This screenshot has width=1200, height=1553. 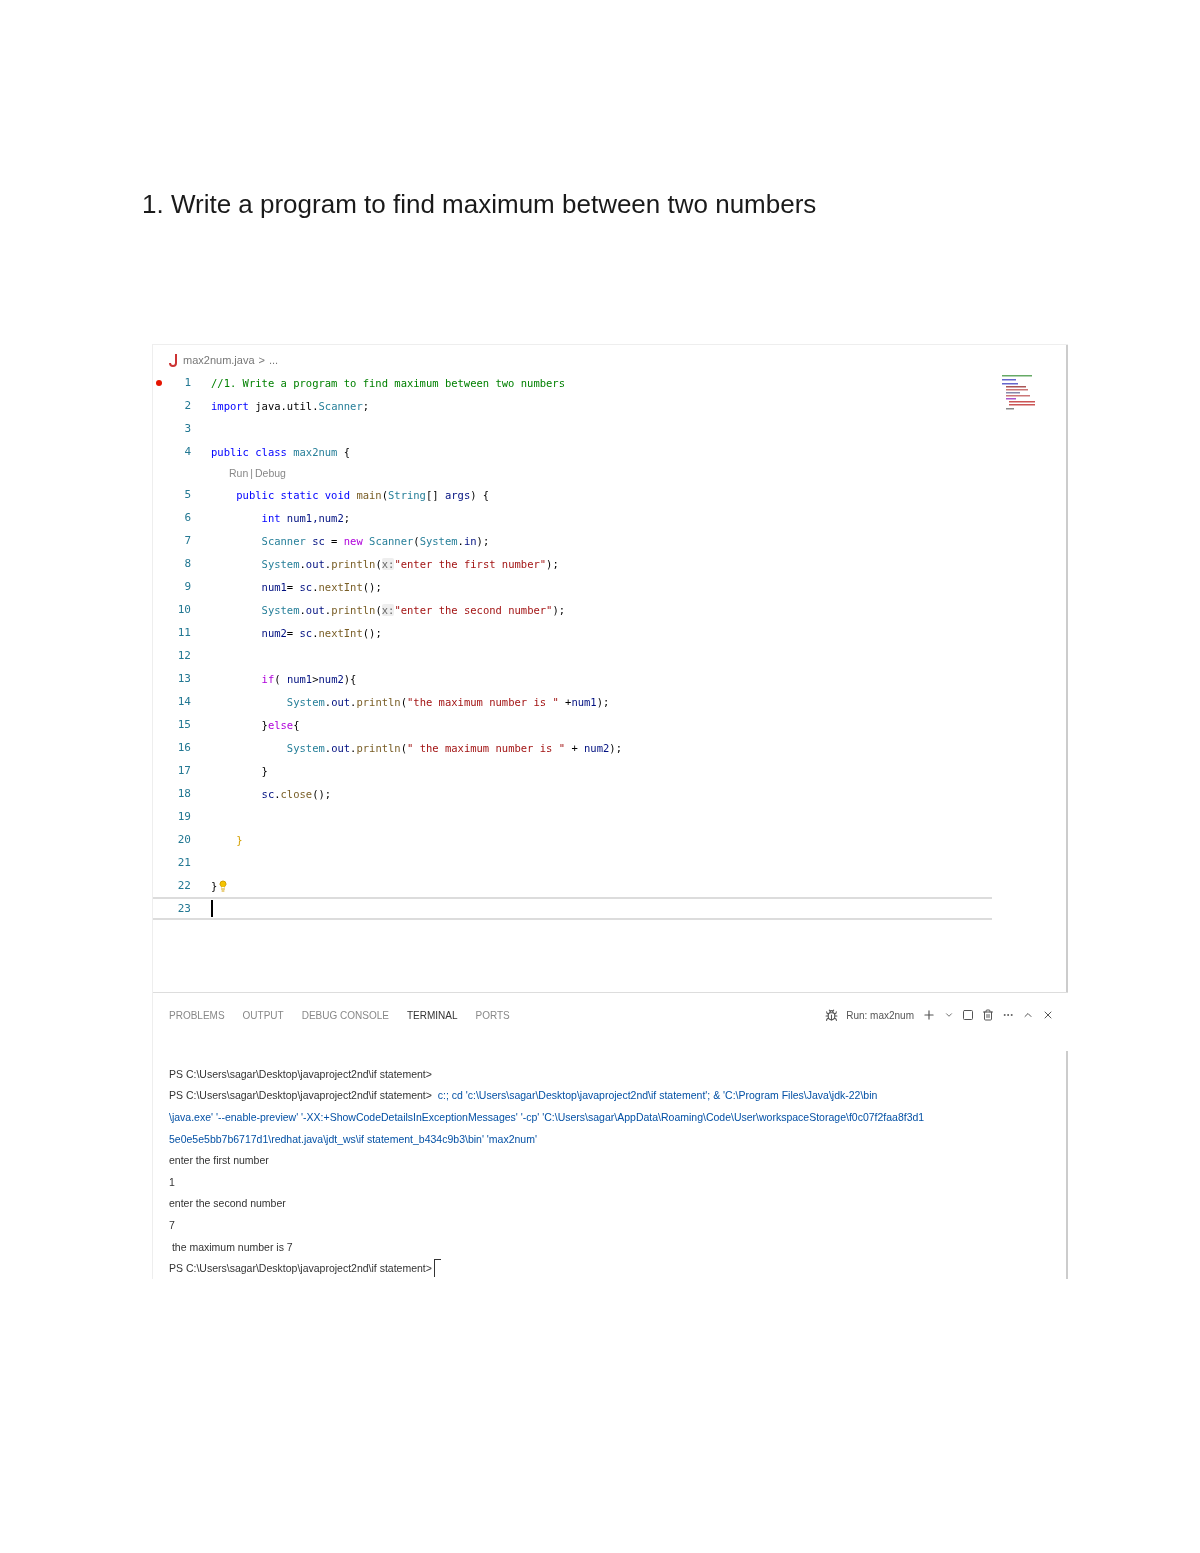 I want to click on line-number: 10, so click(x=183, y=609).